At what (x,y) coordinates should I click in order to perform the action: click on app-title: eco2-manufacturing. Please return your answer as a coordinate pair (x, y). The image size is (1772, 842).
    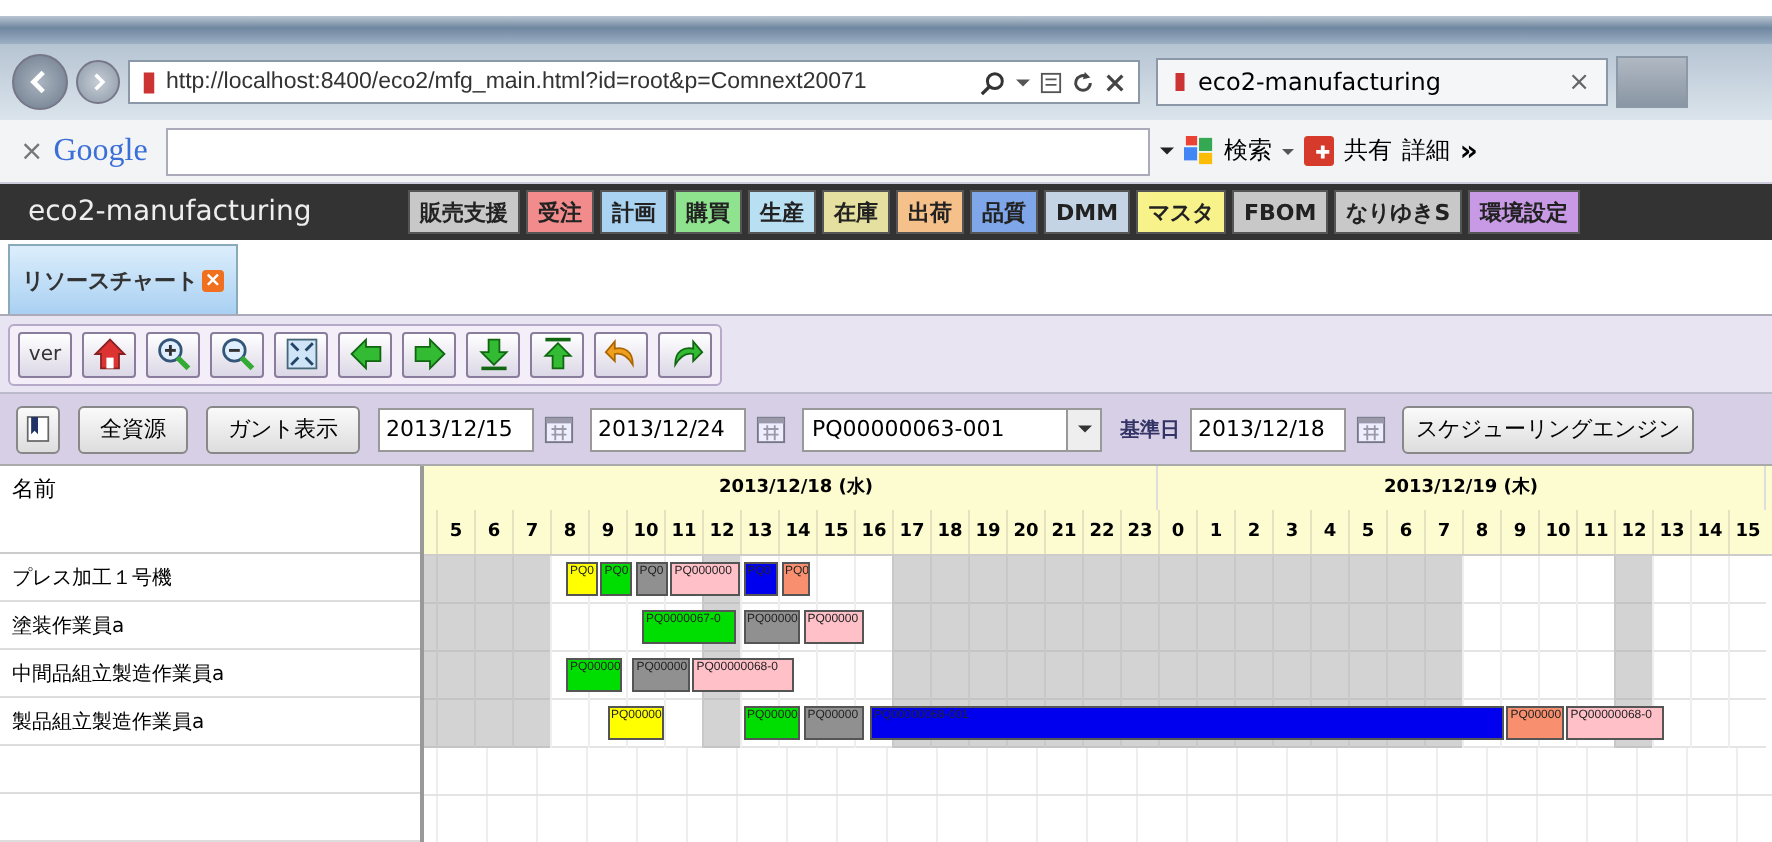
    Looking at the image, I should click on (171, 212).